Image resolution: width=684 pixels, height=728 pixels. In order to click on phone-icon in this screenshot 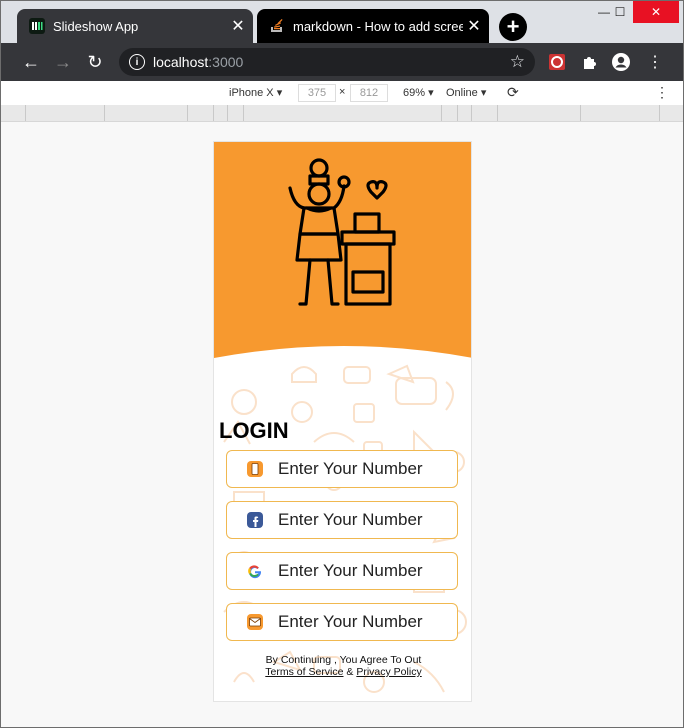, I will do `click(255, 469)`.